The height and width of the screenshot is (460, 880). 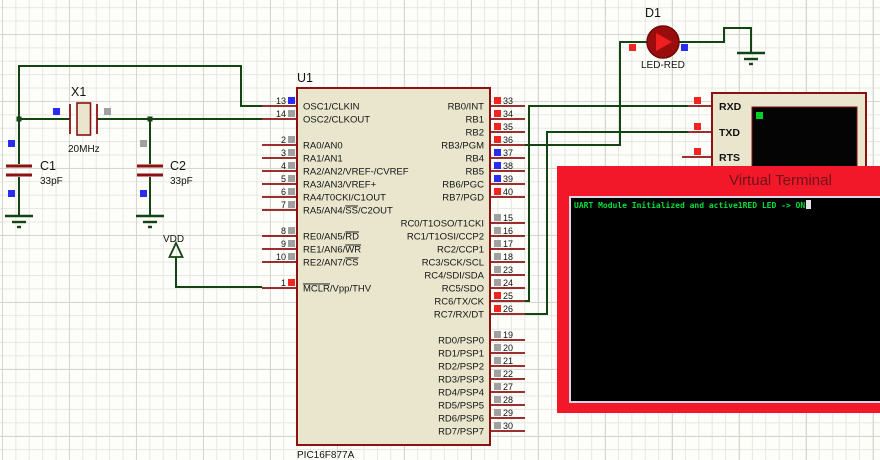 I want to click on pin-label: RD5/PSP5, so click(x=461, y=406).